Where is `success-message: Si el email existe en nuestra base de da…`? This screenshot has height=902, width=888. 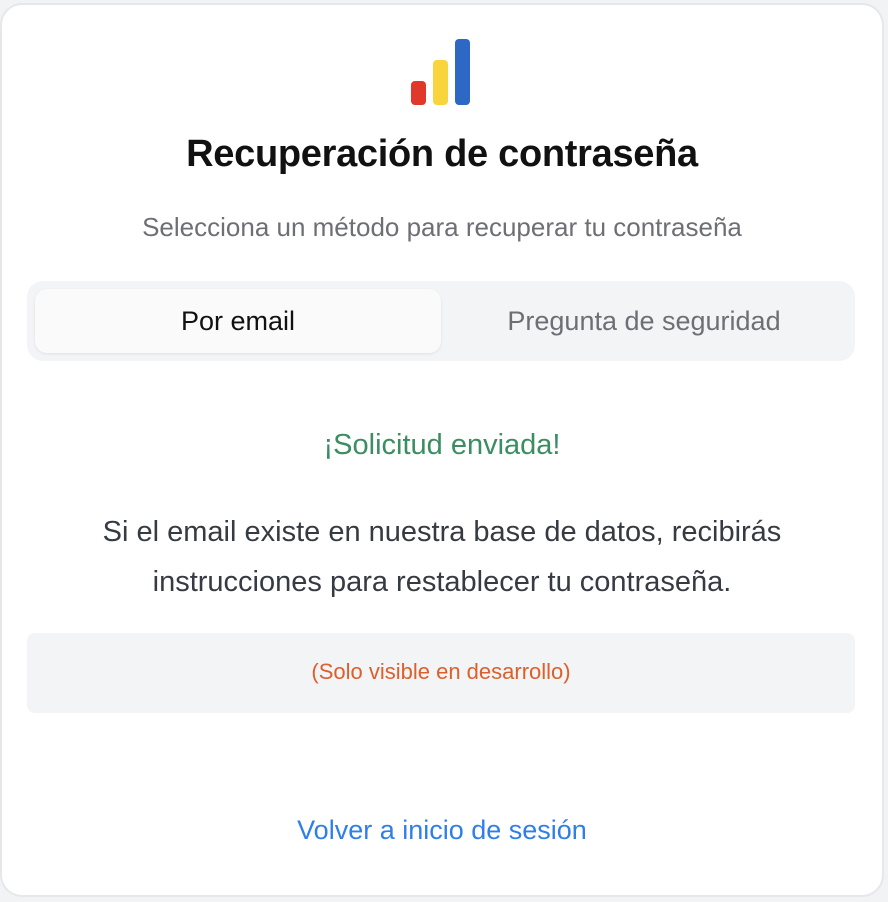 success-message: Si el email existe en nuestra base de da… is located at coordinates (442, 557).